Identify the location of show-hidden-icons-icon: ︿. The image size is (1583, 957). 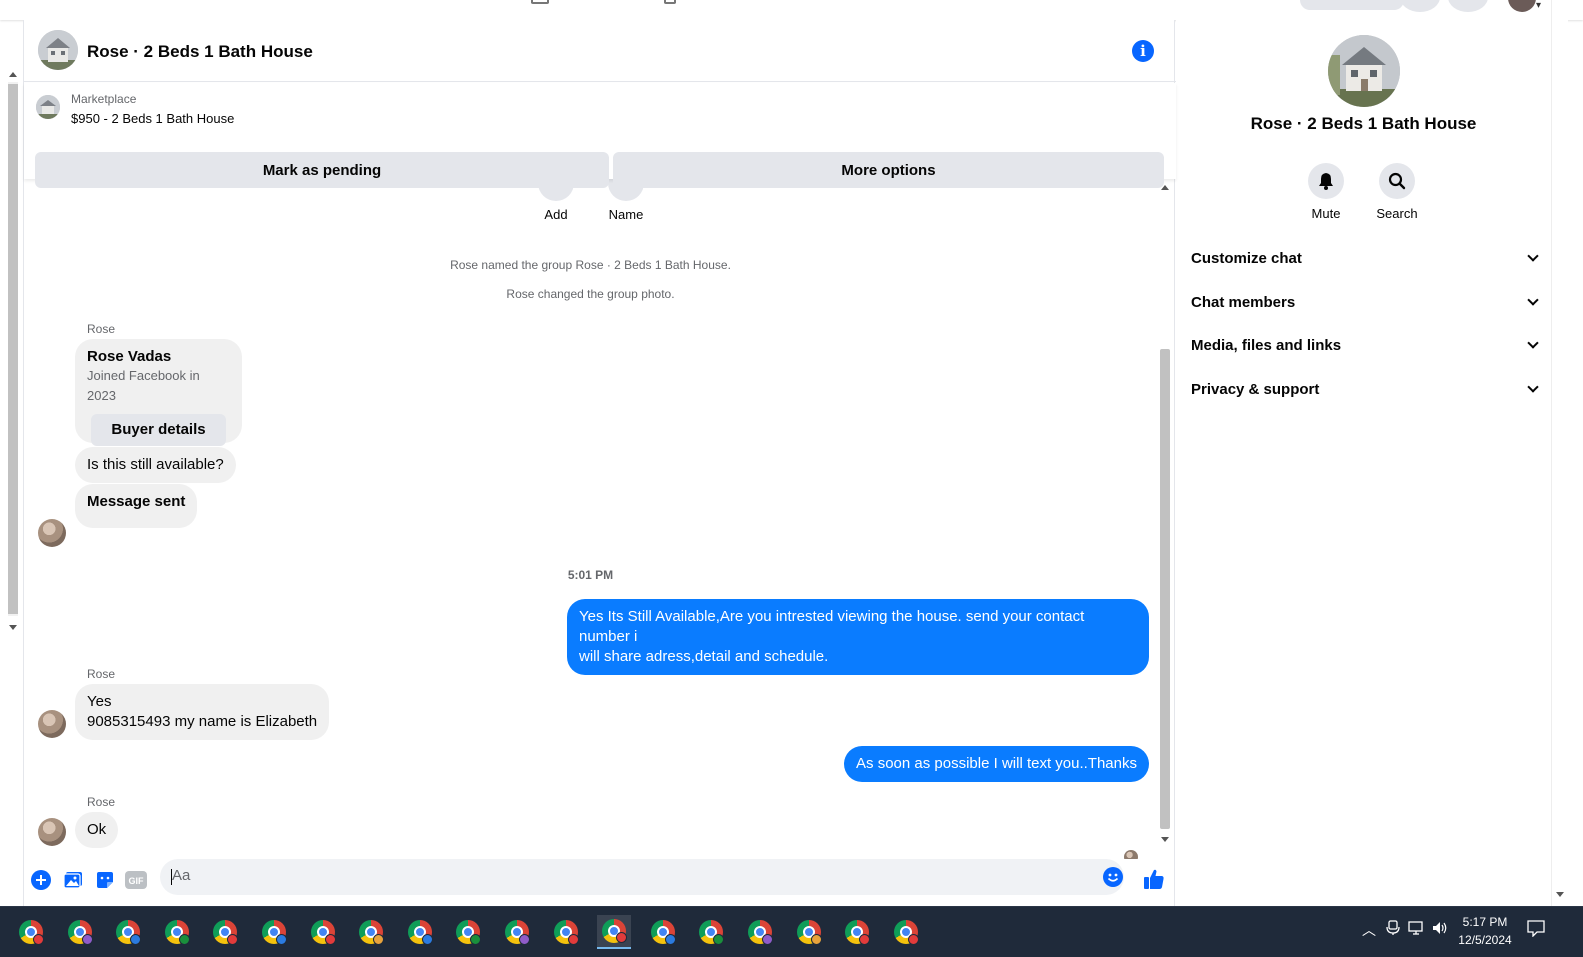
(1369, 930).